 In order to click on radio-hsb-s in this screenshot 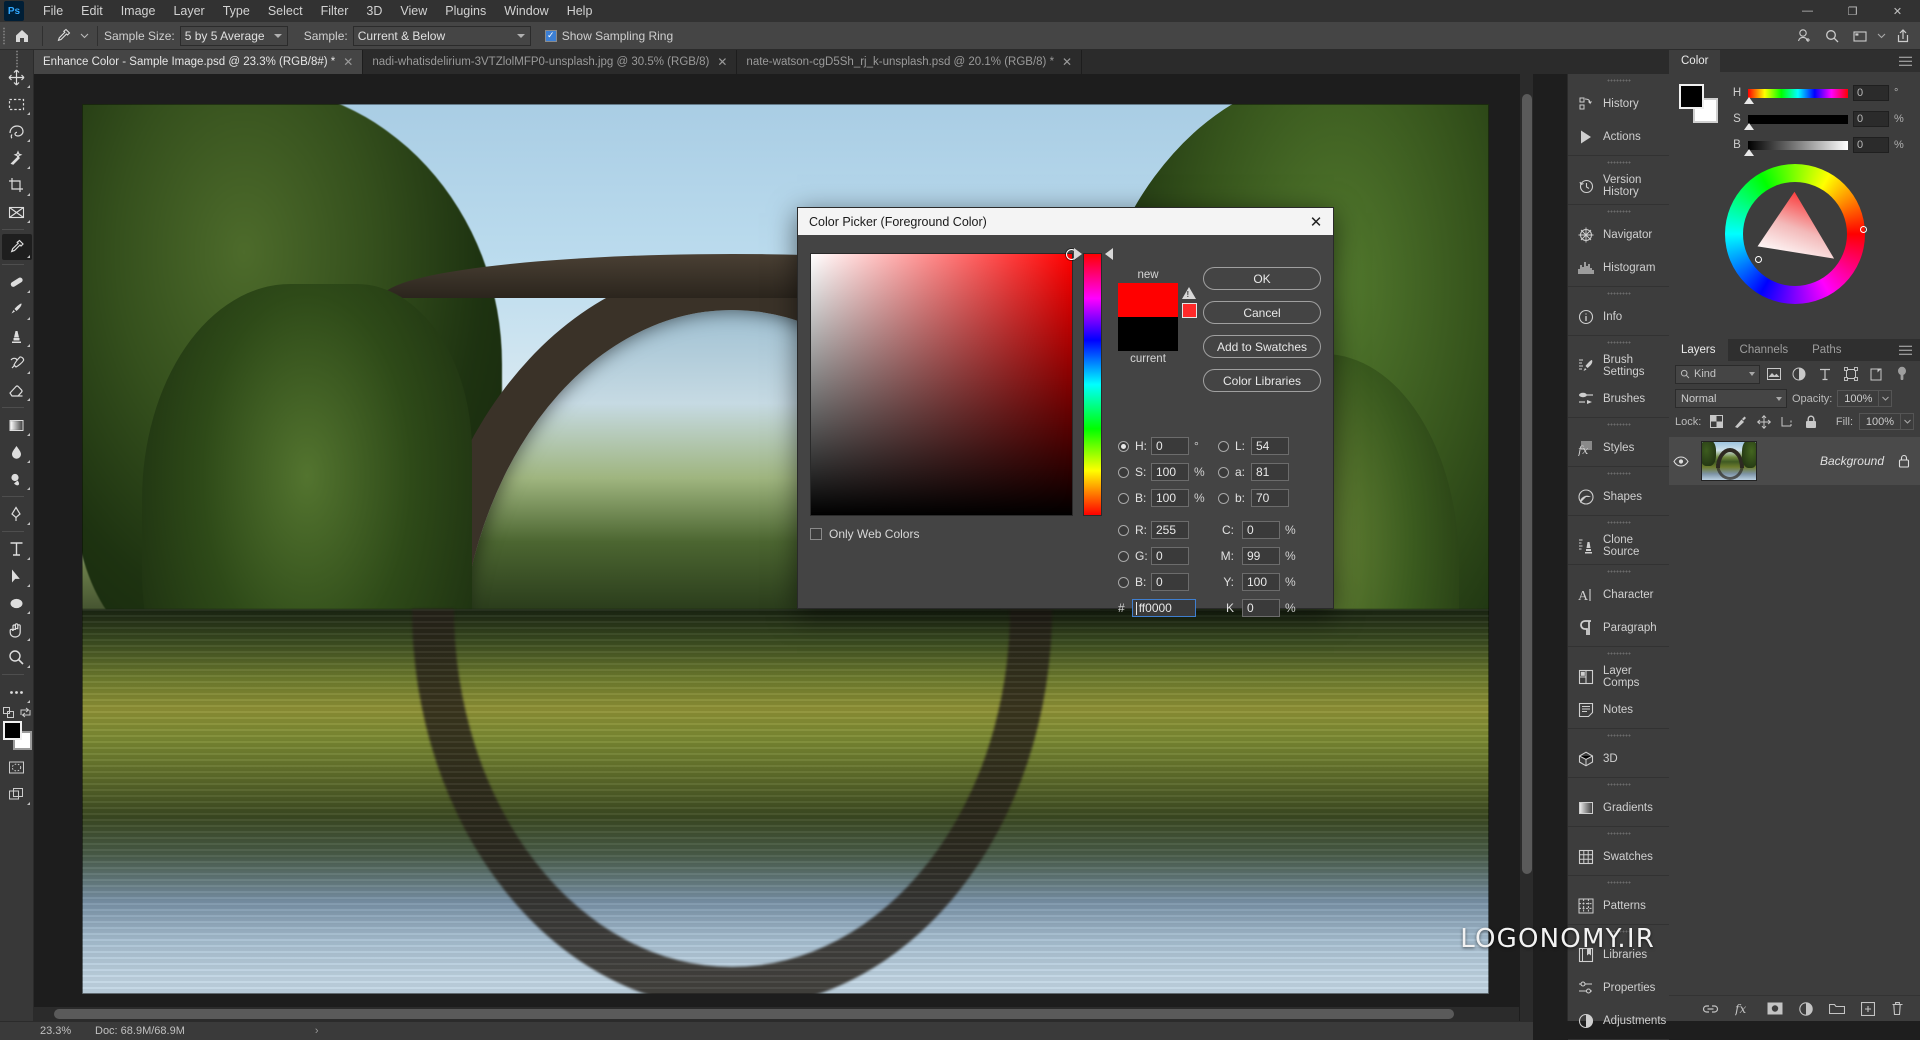, I will do `click(1123, 472)`.